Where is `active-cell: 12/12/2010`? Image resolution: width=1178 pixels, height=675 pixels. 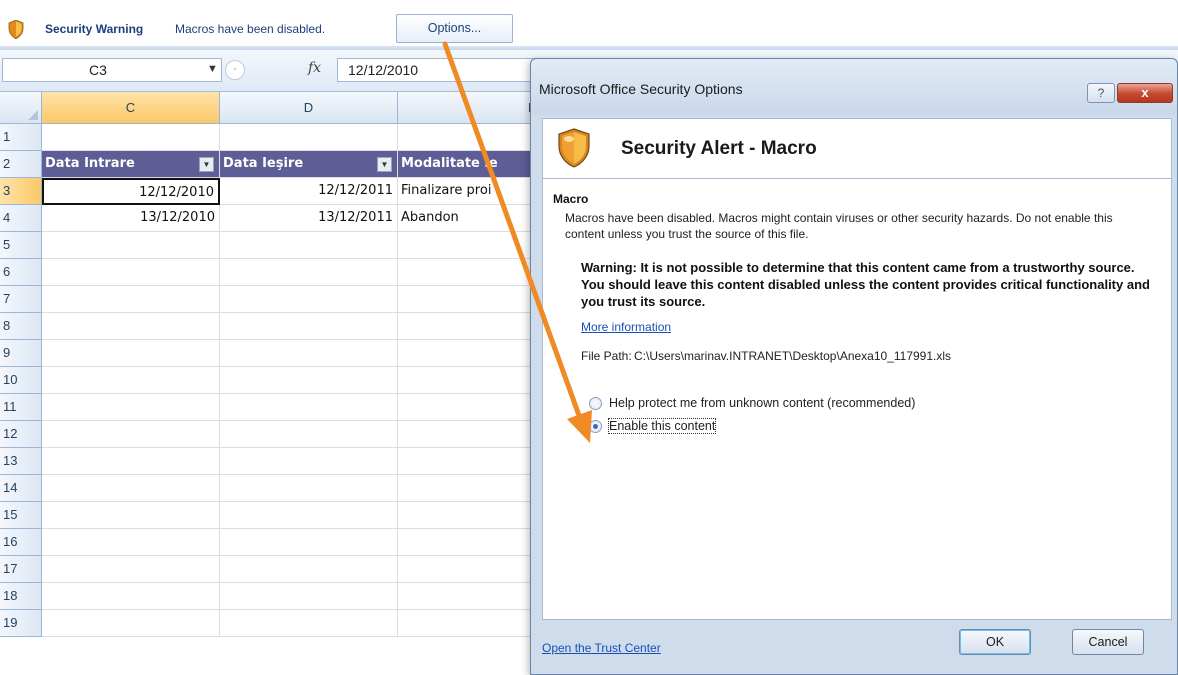
active-cell: 12/12/2010 is located at coordinates (131, 191).